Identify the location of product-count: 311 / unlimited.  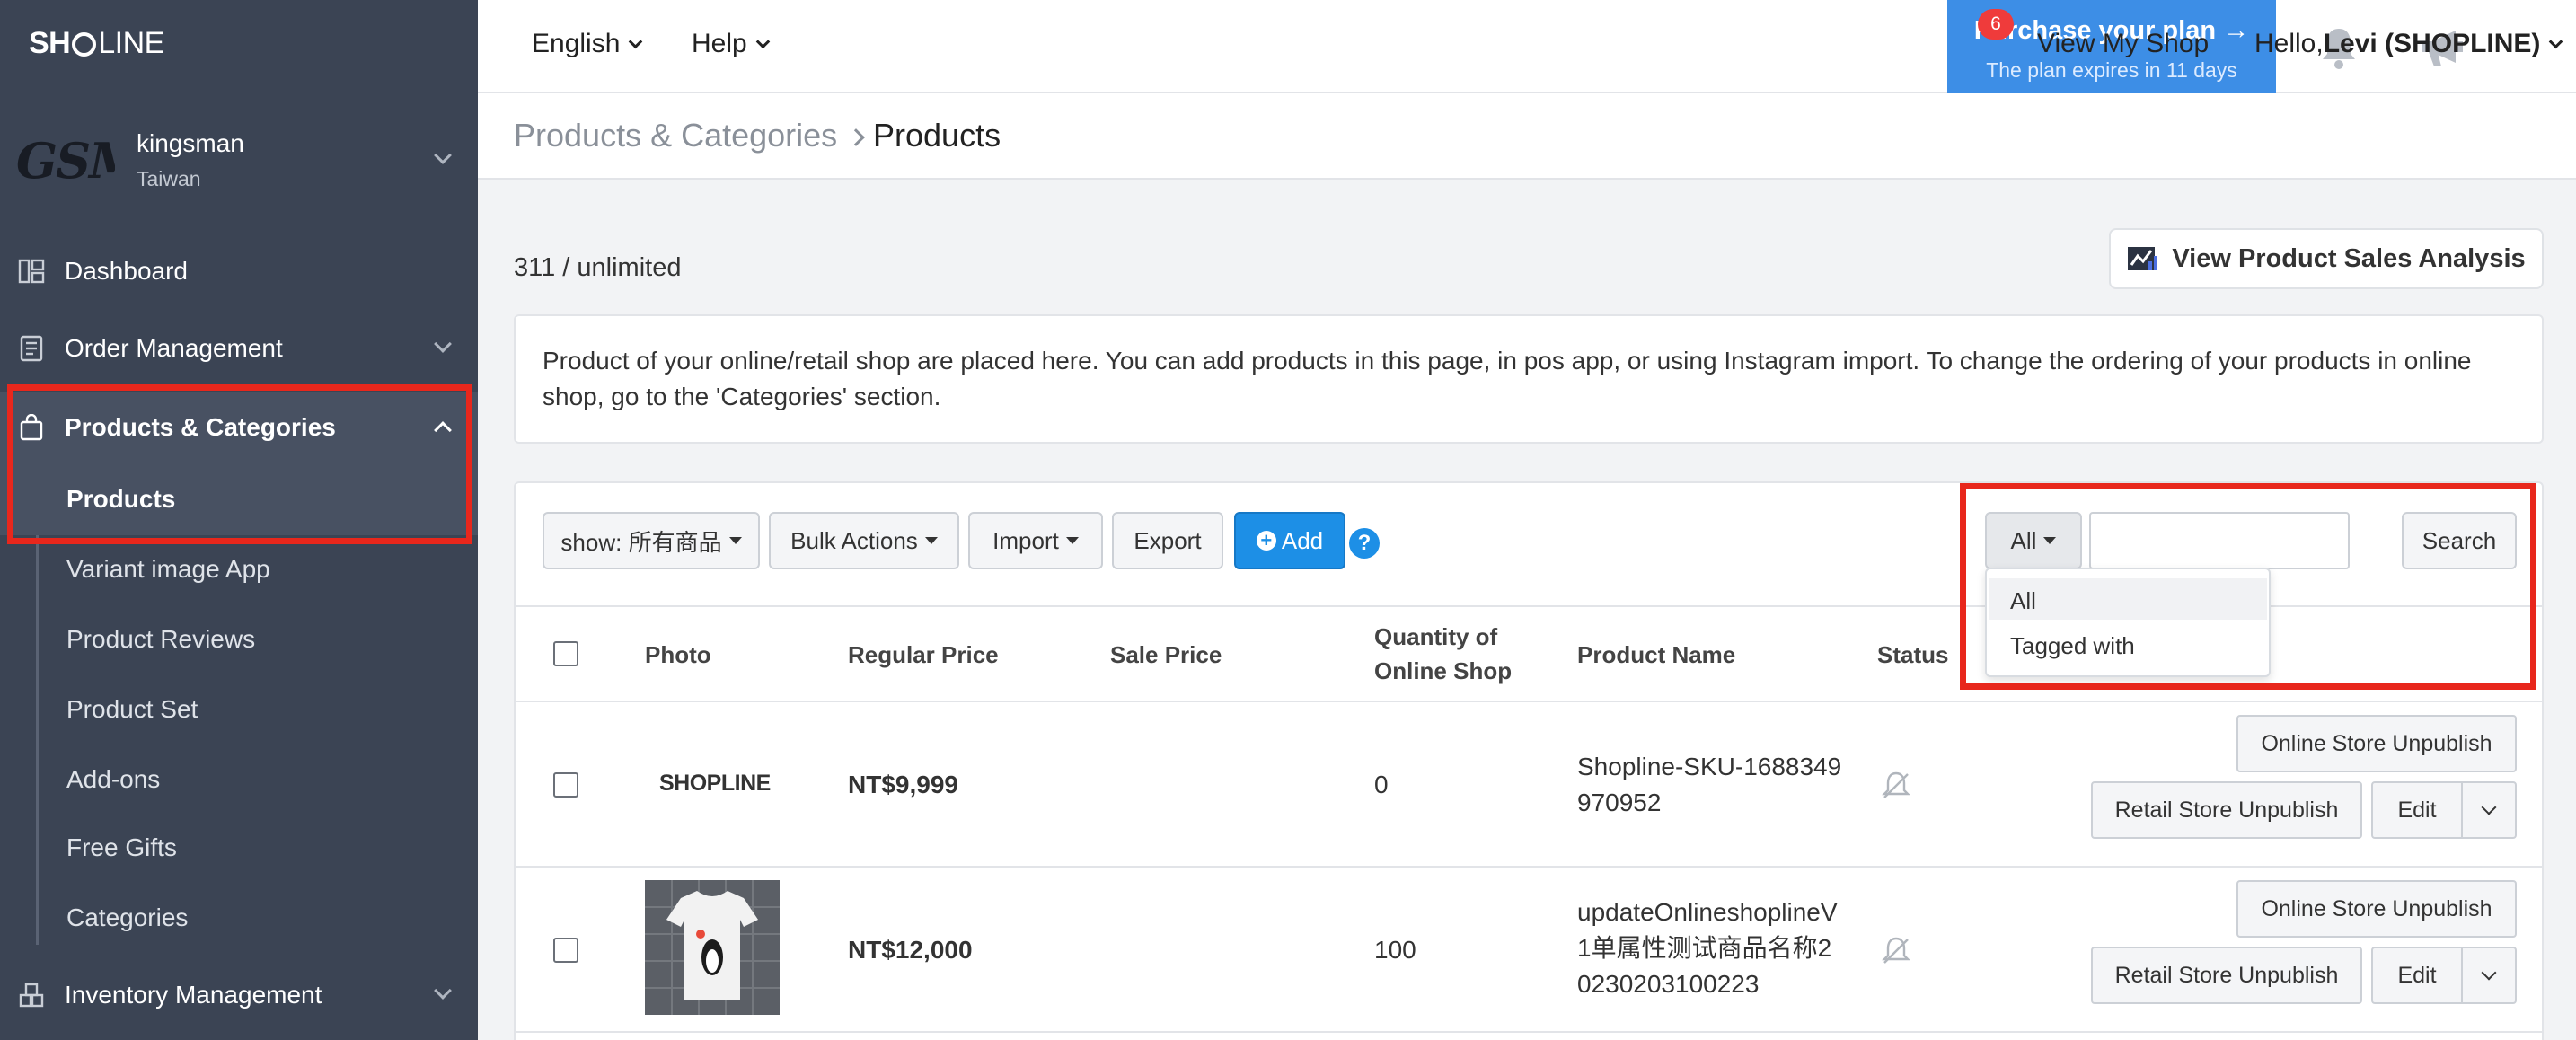
(597, 268).